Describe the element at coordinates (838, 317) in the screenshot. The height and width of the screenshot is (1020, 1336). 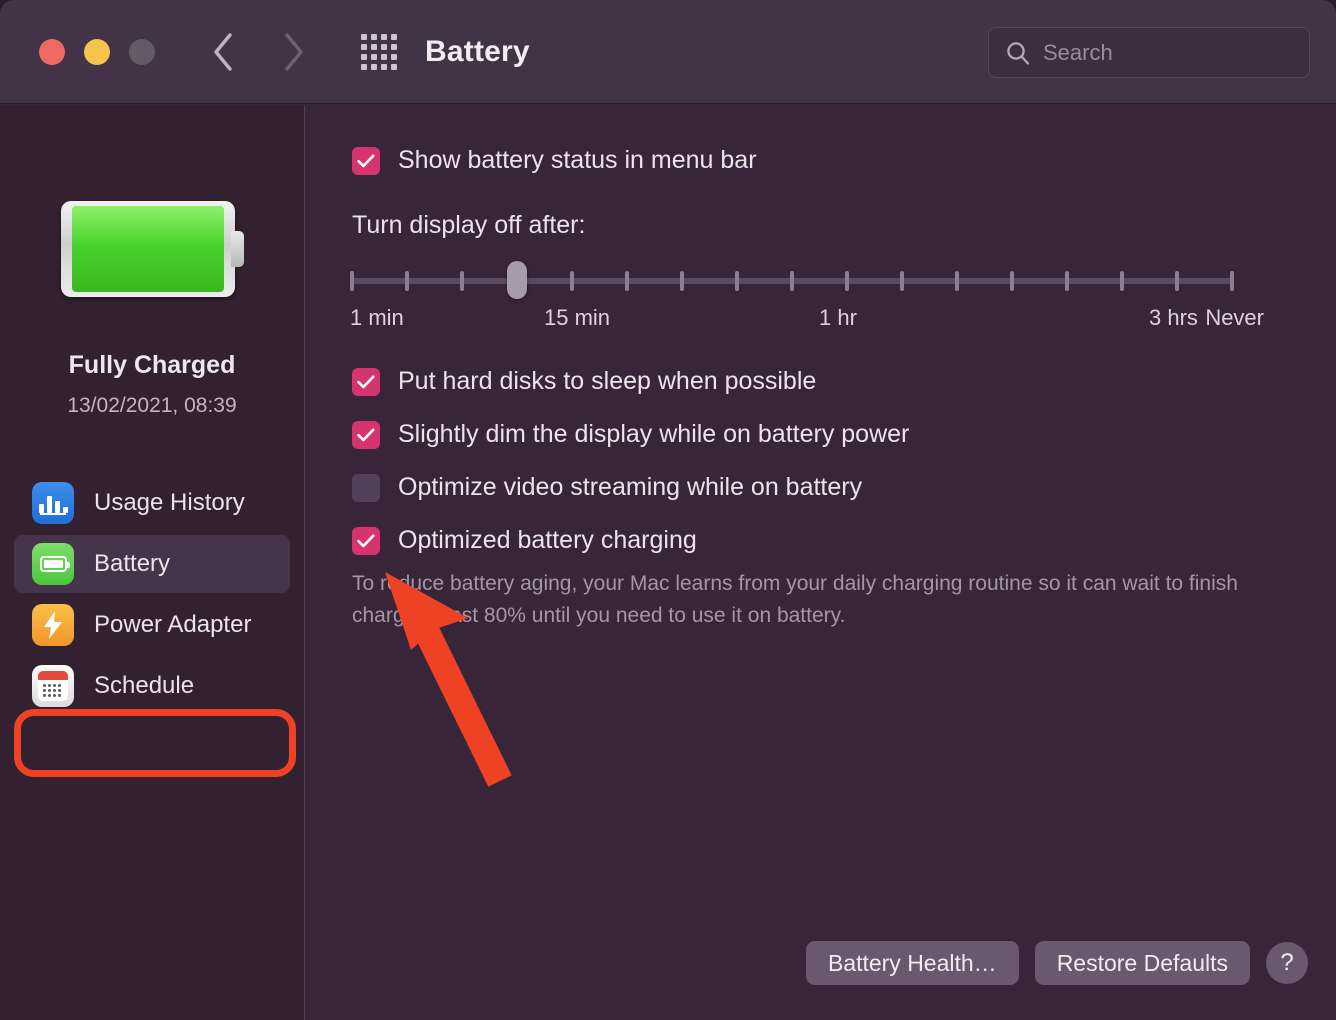
I see `slider-tick-label: 1 hr` at that location.